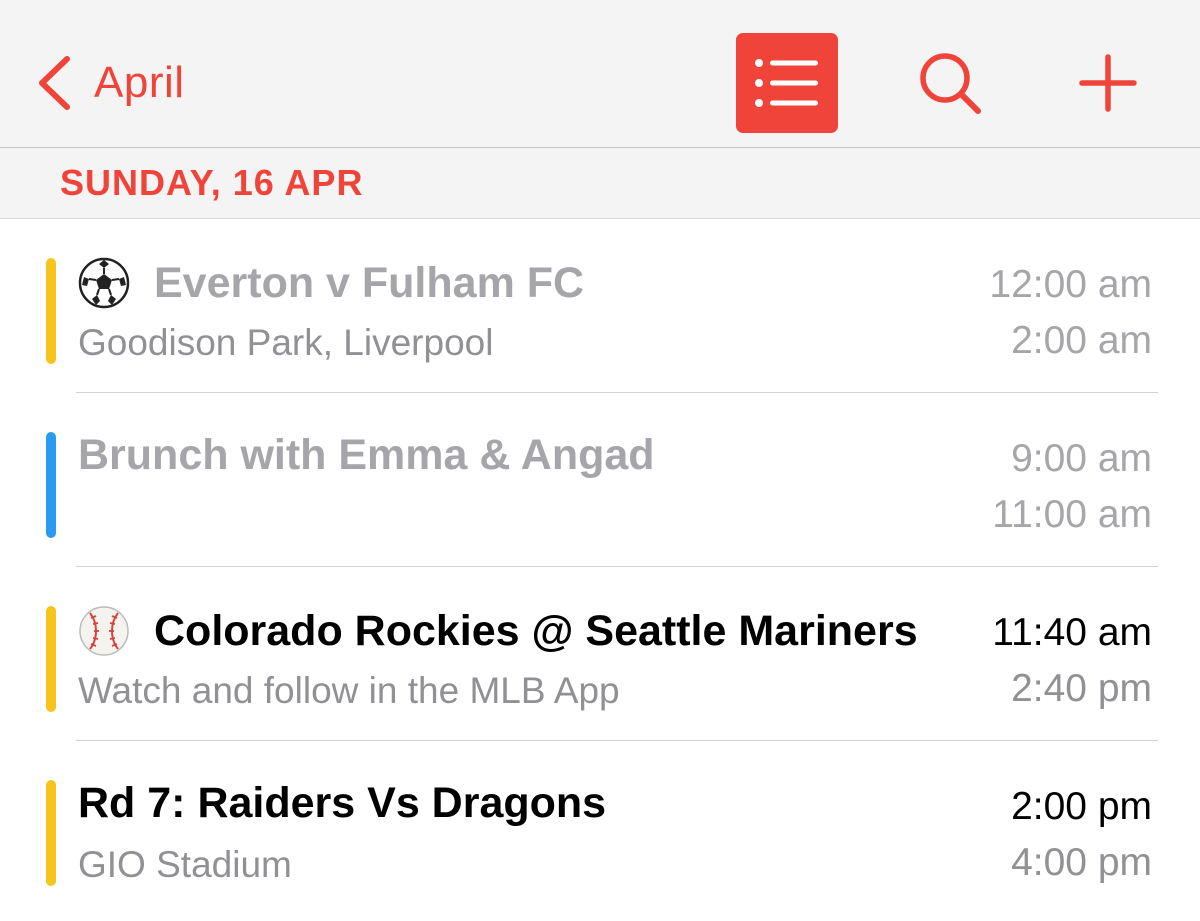 The image size is (1200, 921). I want to click on add-event-button, so click(1108, 83).